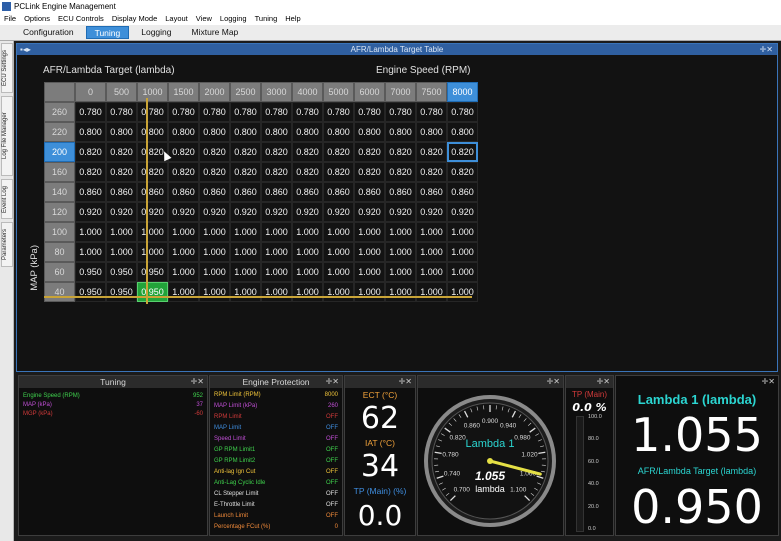 This screenshot has height=541, width=781. What do you see at coordinates (7, 244) in the screenshot?
I see `side-tab-parameters: Parameters` at bounding box center [7, 244].